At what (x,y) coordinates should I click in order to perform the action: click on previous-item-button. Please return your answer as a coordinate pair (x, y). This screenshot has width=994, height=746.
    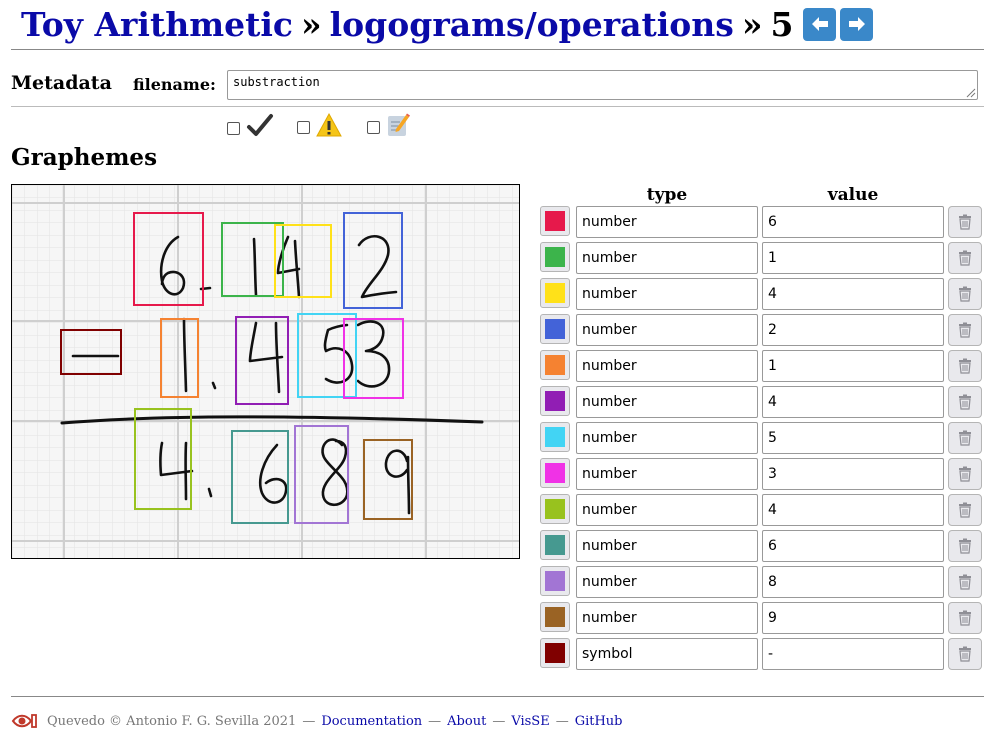
    Looking at the image, I should click on (820, 24).